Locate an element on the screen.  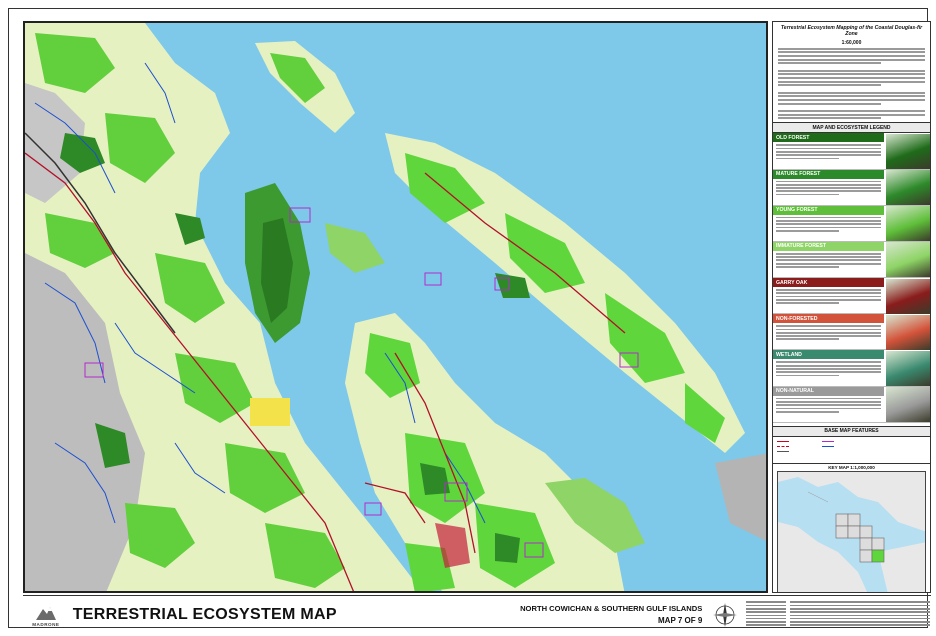
map-area-name: NORTH COWICHAN & SOUTHERN GULF ISLANDS is located at coordinates (611, 608).